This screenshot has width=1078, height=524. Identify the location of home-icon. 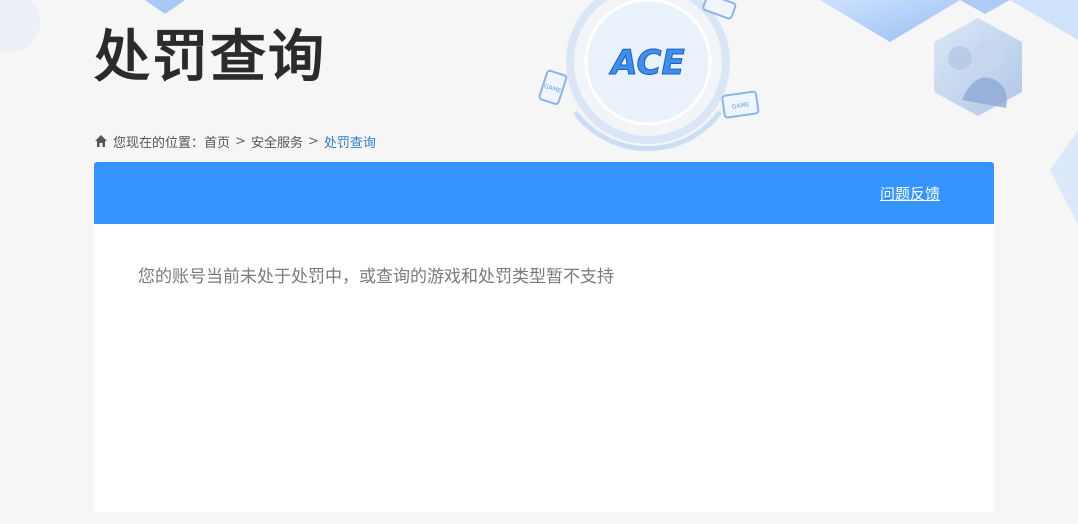
(101, 141).